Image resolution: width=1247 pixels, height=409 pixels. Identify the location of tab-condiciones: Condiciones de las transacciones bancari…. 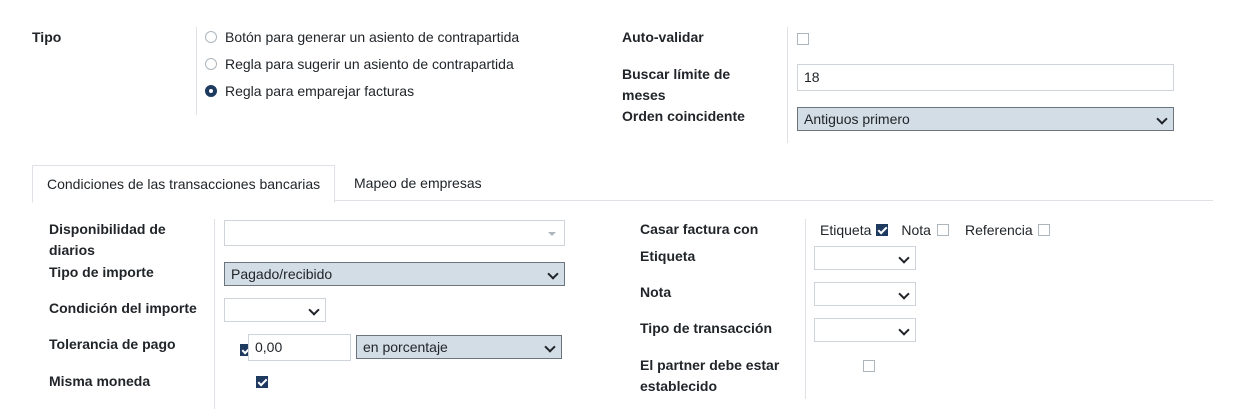
(184, 184).